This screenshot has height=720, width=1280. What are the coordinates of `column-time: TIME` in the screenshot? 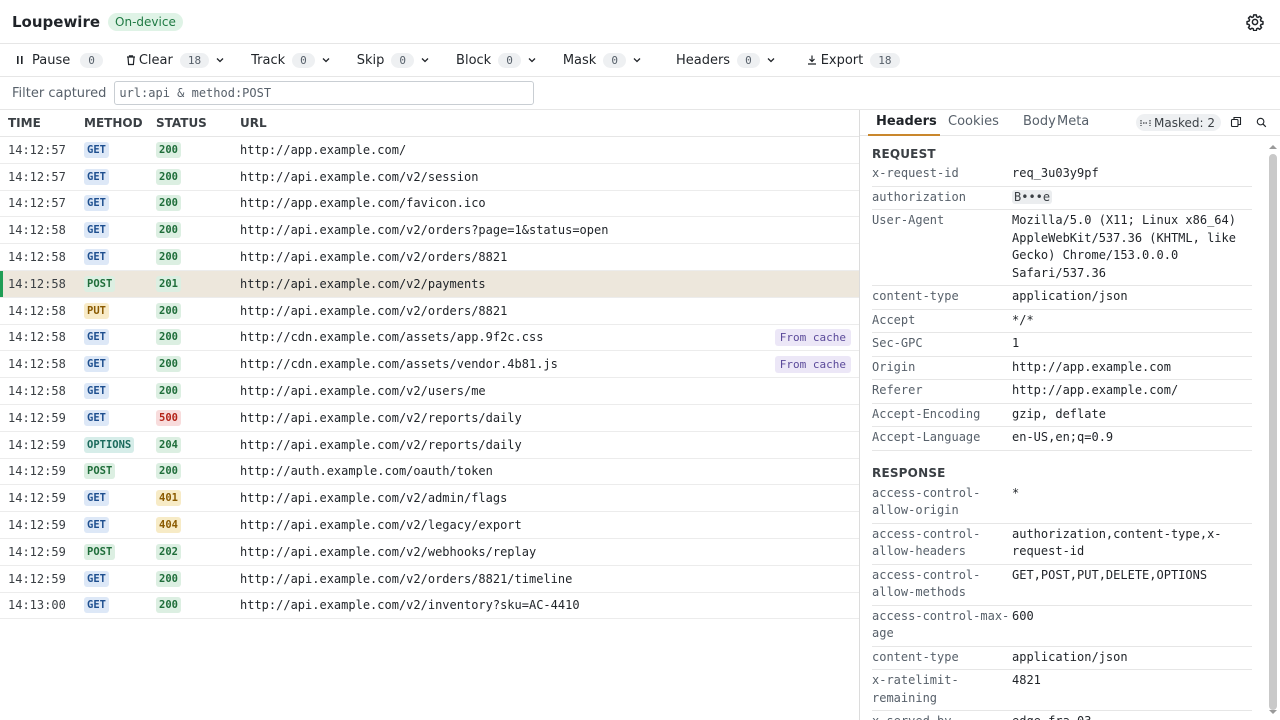 It's located at (24, 123).